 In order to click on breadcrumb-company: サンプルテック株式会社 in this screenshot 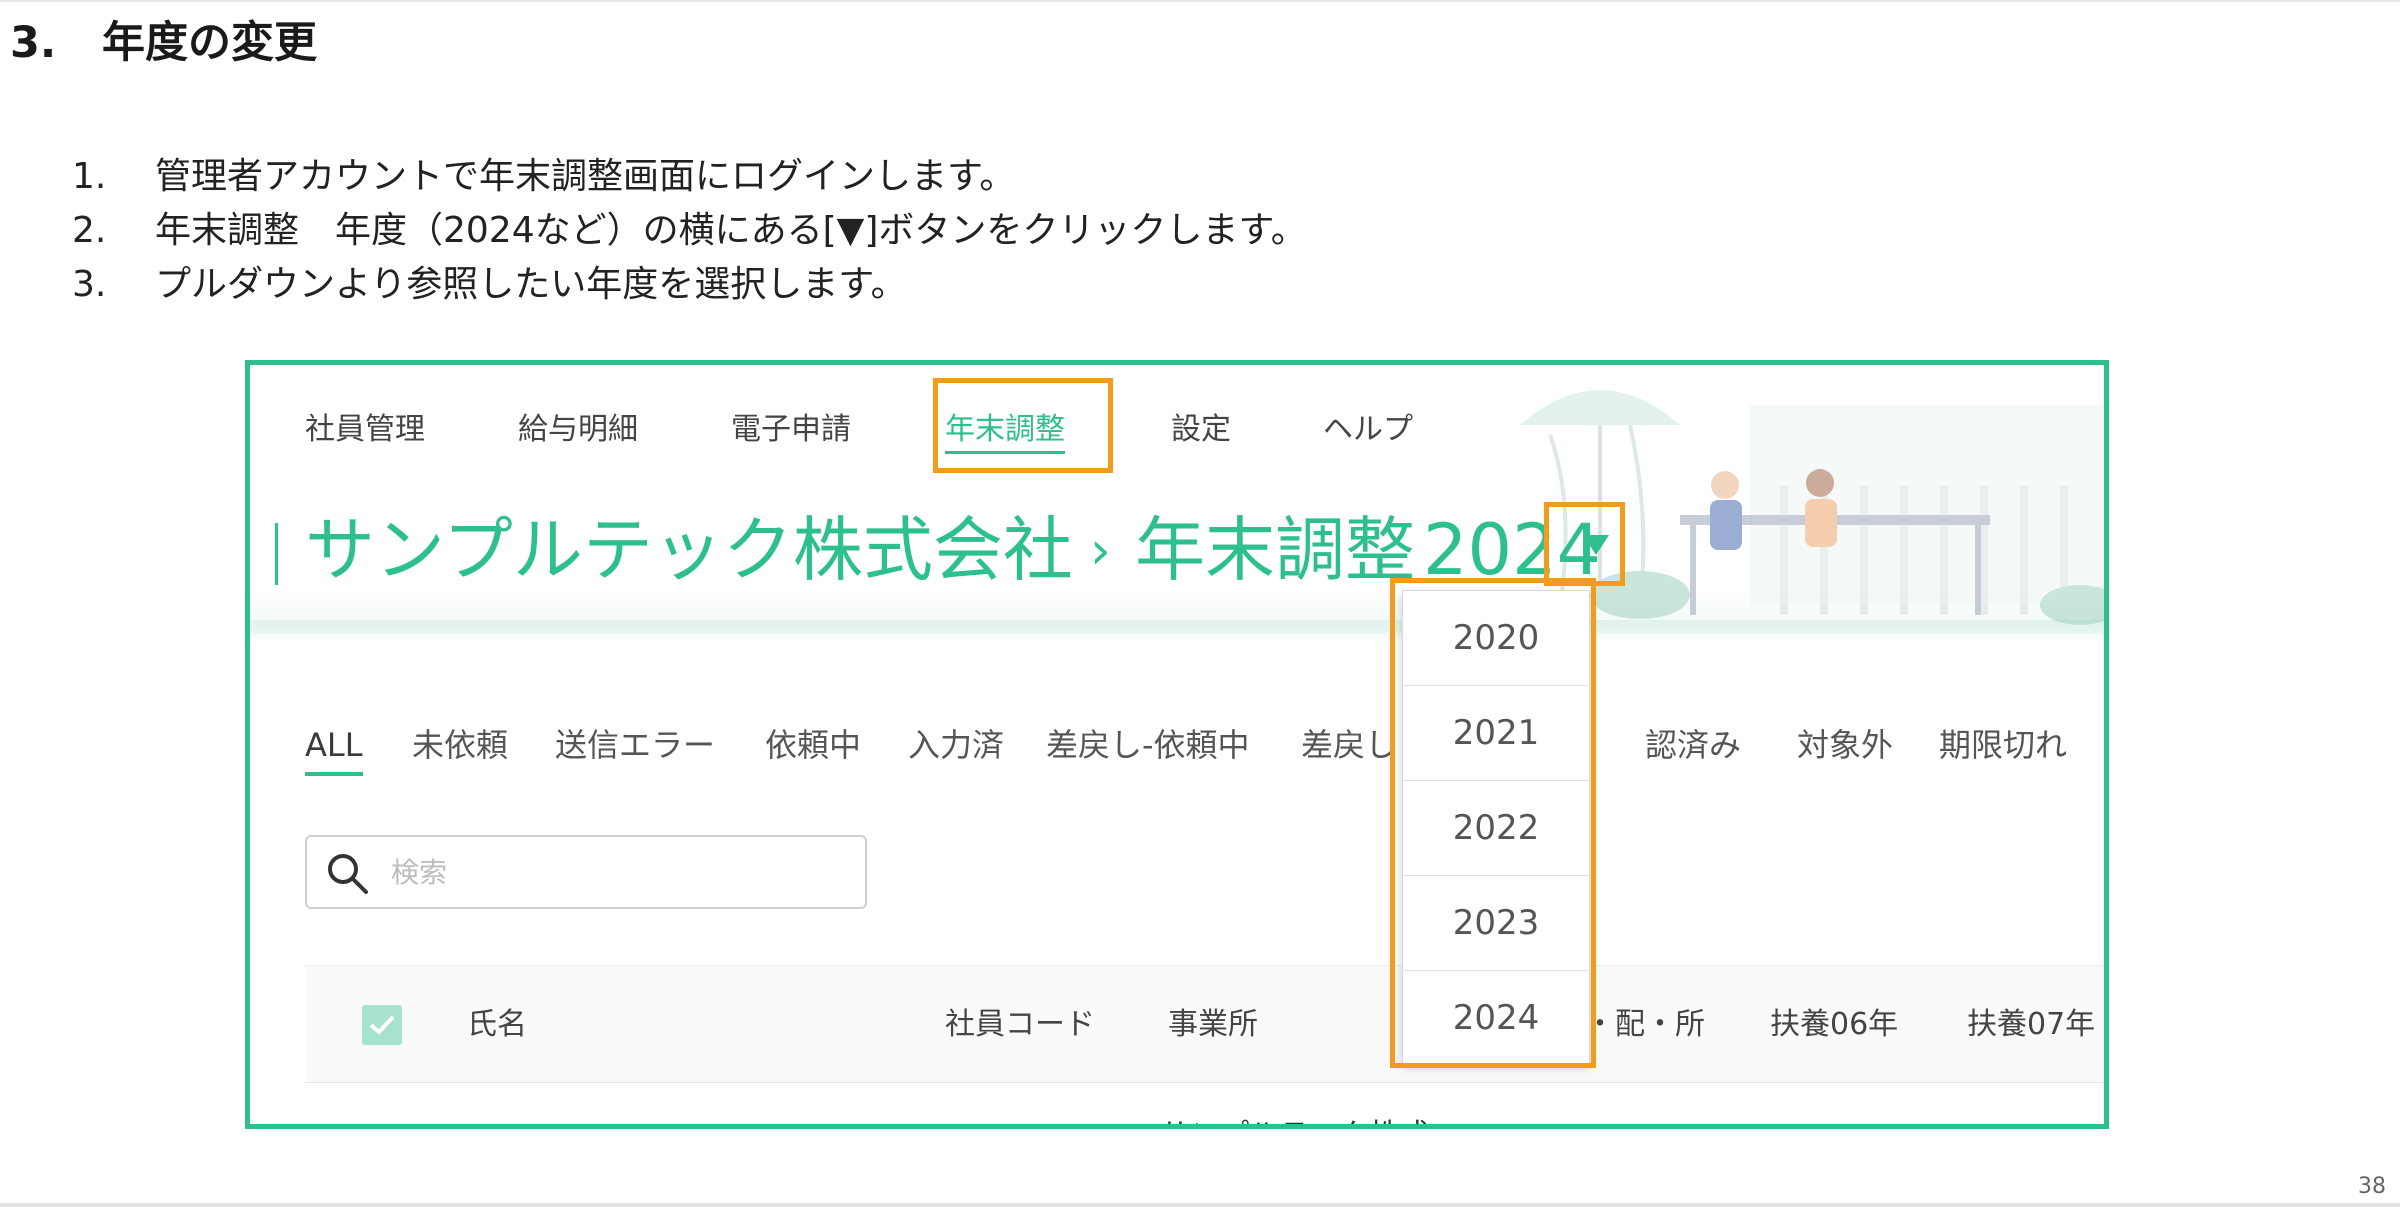, I will do `click(689, 550)`.